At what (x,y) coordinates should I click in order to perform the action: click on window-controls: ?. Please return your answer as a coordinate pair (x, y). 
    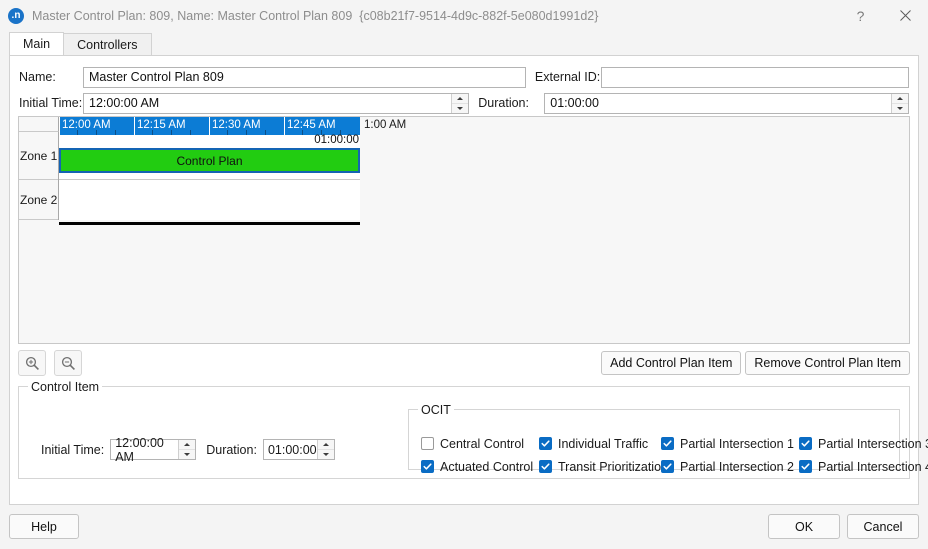
    Looking at the image, I should click on (883, 15).